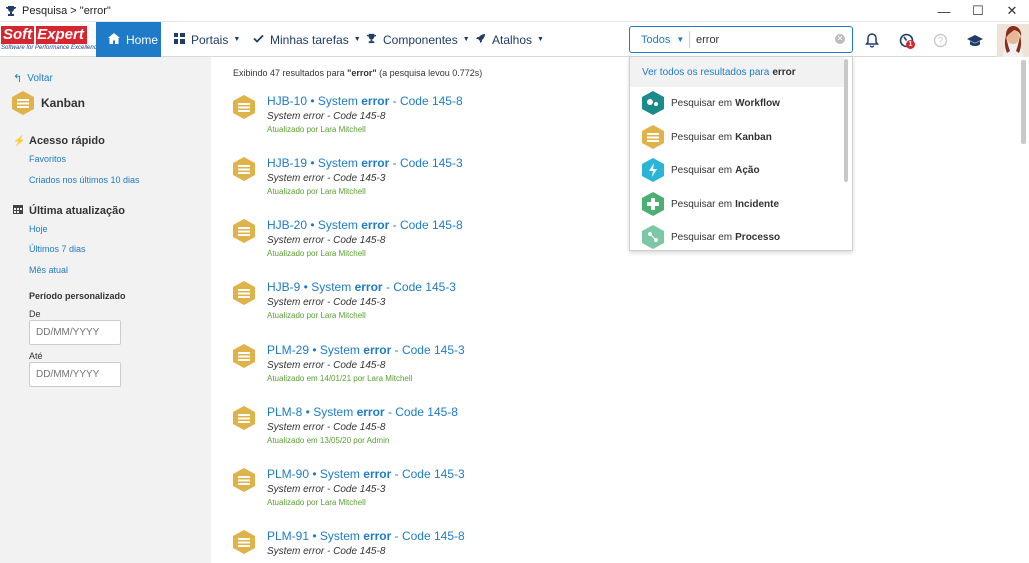  I want to click on close-button: ✕, so click(1012, 11).